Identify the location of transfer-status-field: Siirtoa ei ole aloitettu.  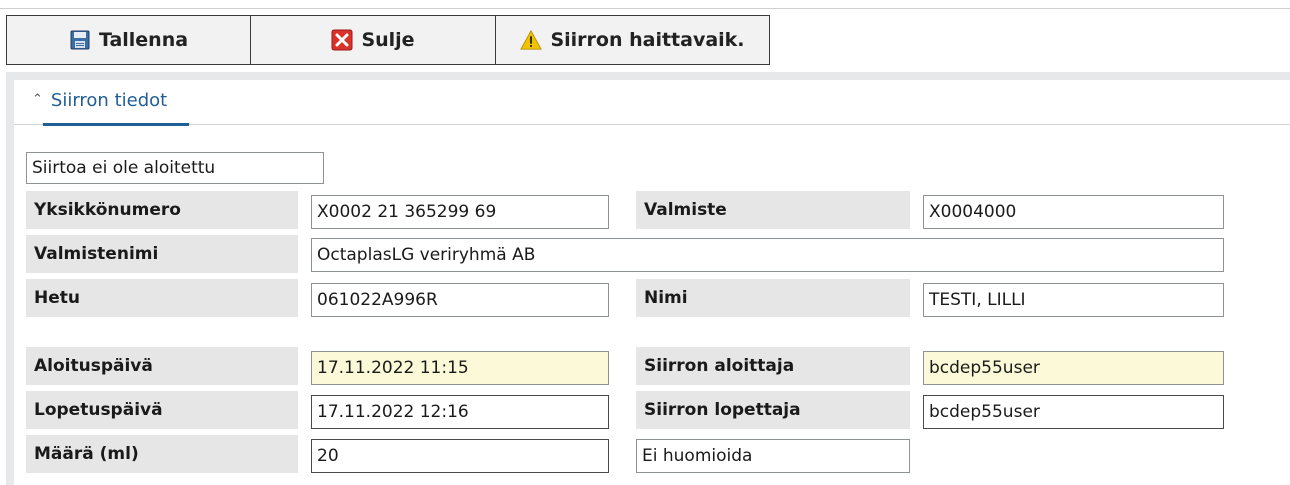
(175, 168).